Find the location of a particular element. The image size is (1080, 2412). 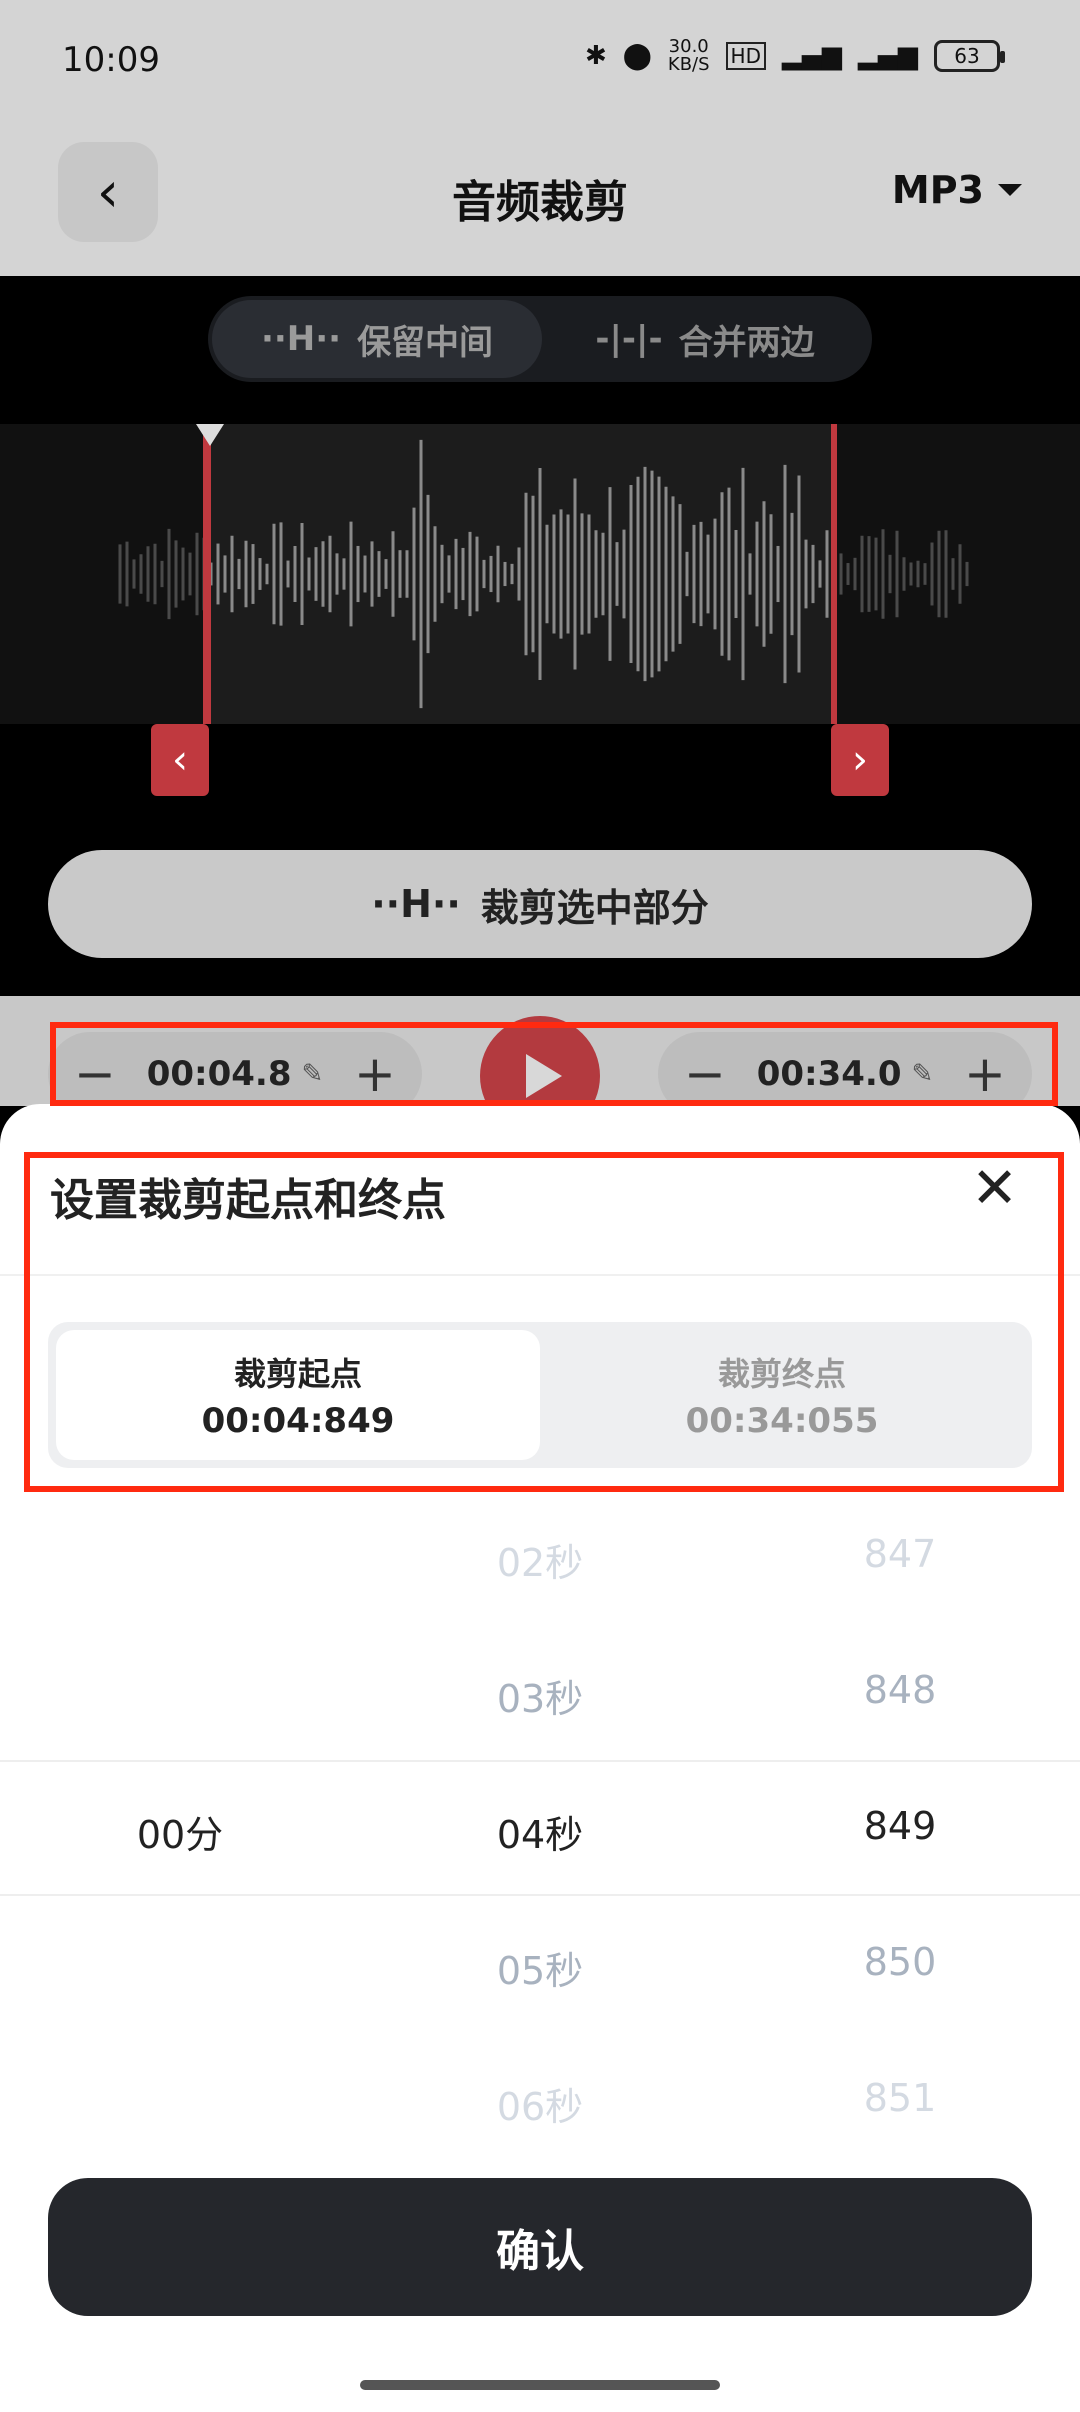

start-time-value: 00:04.8 is located at coordinates (219, 1074).